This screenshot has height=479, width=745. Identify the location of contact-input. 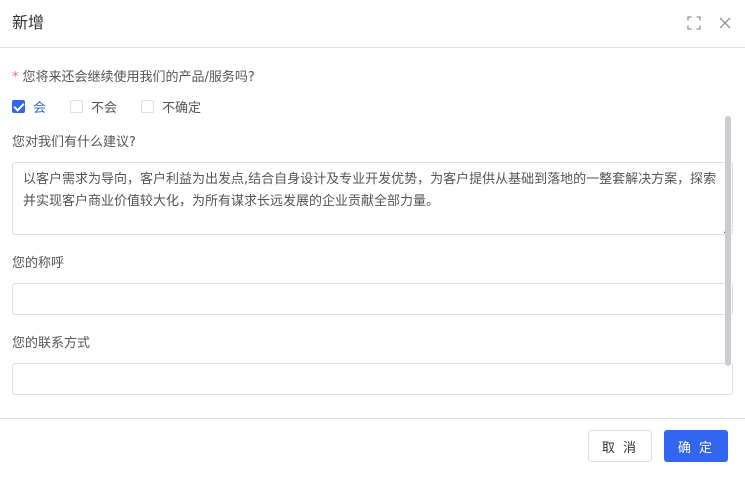
(372, 379).